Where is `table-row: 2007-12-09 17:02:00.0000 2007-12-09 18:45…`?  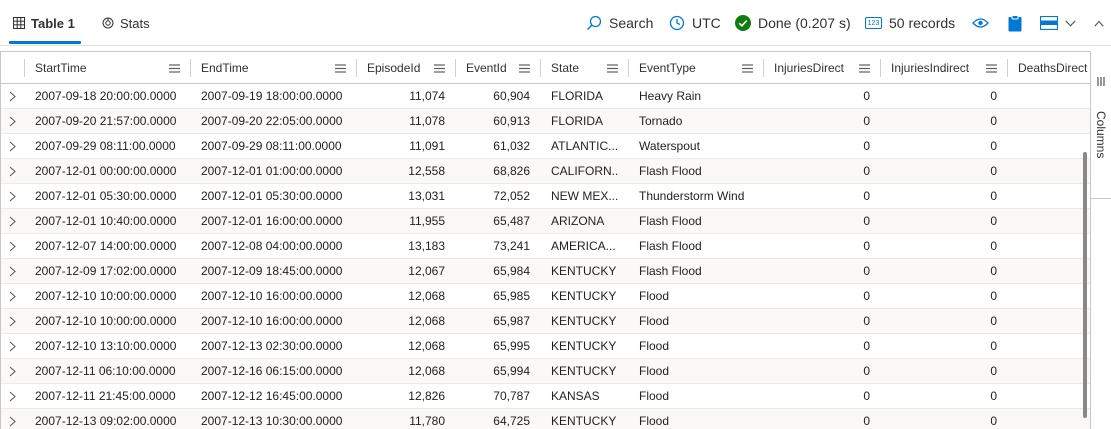
table-row: 2007-12-09 17:02:00.0000 2007-12-09 18:45… is located at coordinates (545, 271).